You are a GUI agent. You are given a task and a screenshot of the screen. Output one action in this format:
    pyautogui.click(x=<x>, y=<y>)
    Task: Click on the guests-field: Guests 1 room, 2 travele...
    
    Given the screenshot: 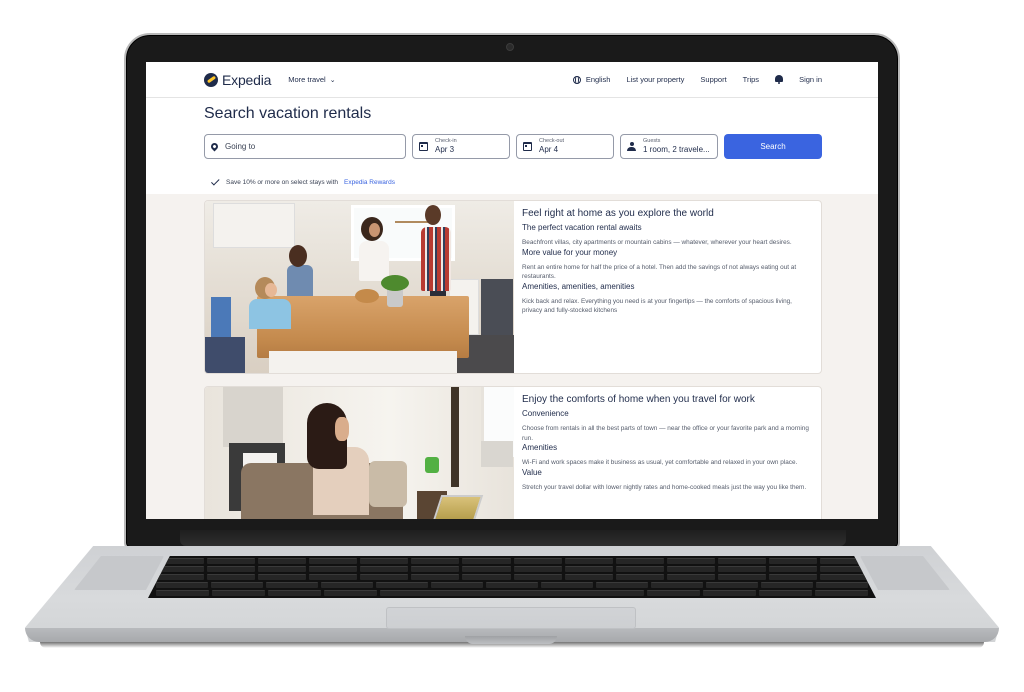 What is the action you would take?
    pyautogui.click(x=669, y=146)
    